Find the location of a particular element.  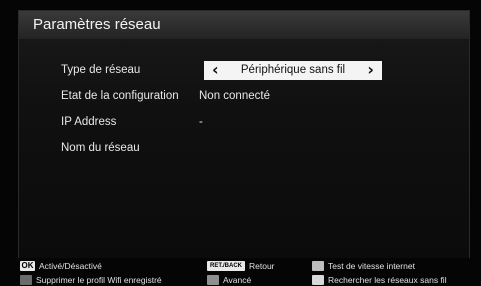

footer-speed-test-hint: Test de vitesse internet is located at coordinates (363, 266).